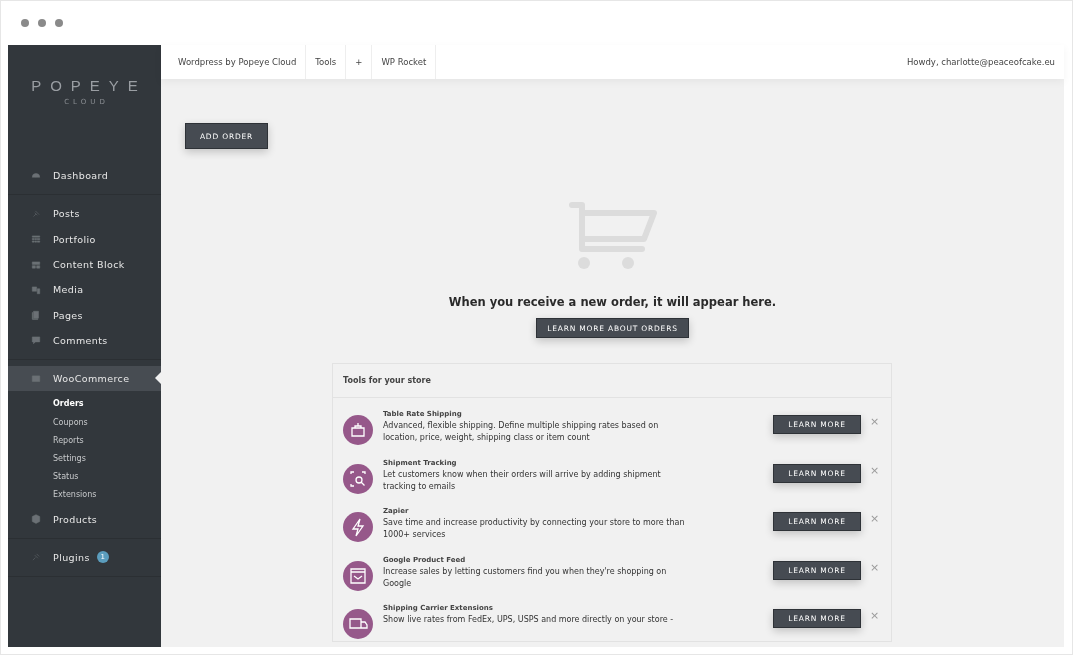 This screenshot has height=655, width=1073. I want to click on logo-wordmark: POPEYE, so click(89, 85).